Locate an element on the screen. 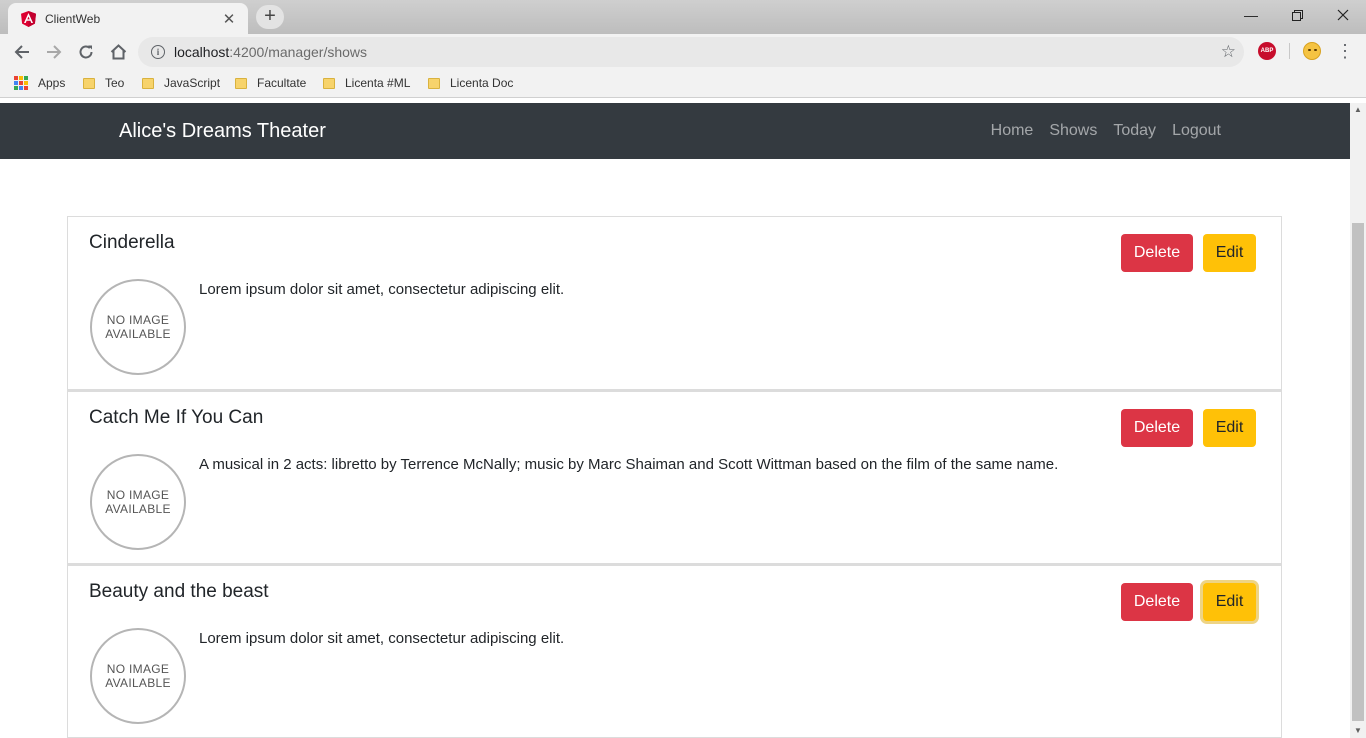  browser-tab: ClientWeb ✕ is located at coordinates (128, 18).